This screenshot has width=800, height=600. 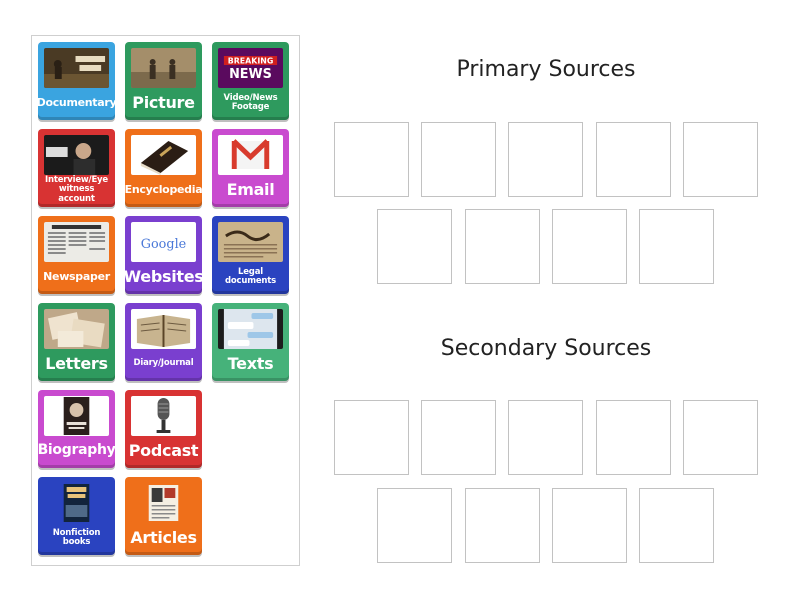 I want to click on card-label: Documentary, so click(x=76, y=102).